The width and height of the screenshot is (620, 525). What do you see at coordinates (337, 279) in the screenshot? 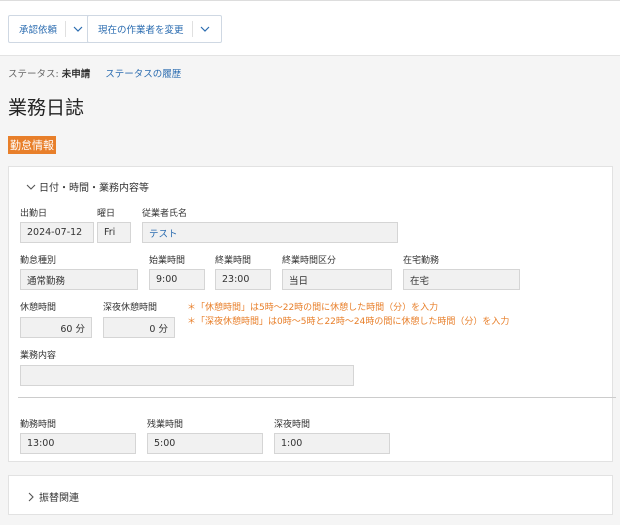
I see `end-time-category-field: 当日` at bounding box center [337, 279].